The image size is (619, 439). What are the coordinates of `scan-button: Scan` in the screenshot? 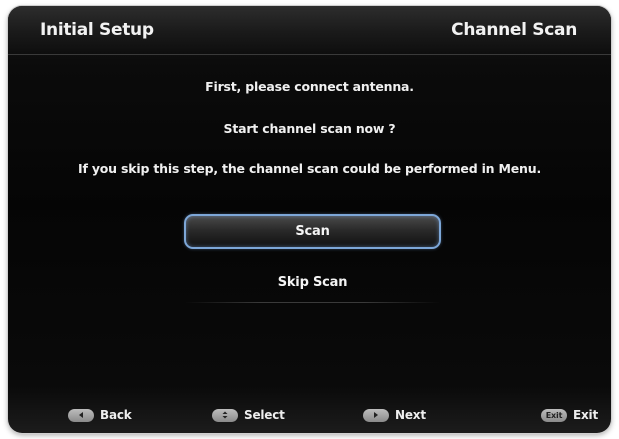 It's located at (312, 231).